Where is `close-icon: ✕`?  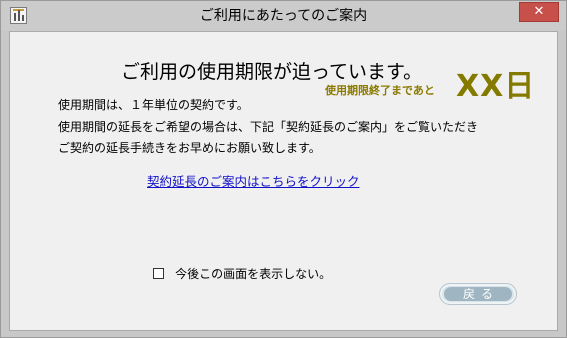
close-icon: ✕ is located at coordinates (539, 11).